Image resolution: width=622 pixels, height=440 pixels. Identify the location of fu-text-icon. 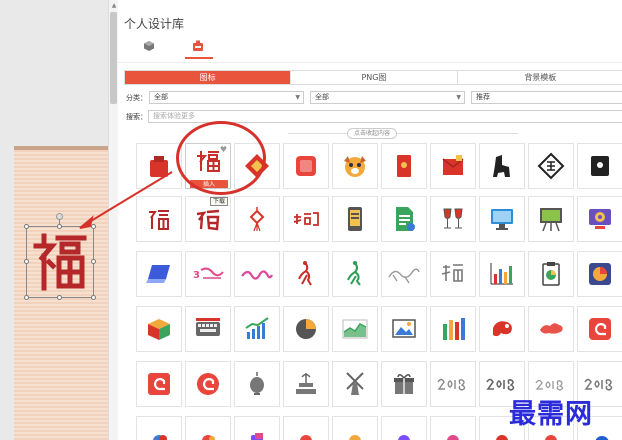
(306, 219).